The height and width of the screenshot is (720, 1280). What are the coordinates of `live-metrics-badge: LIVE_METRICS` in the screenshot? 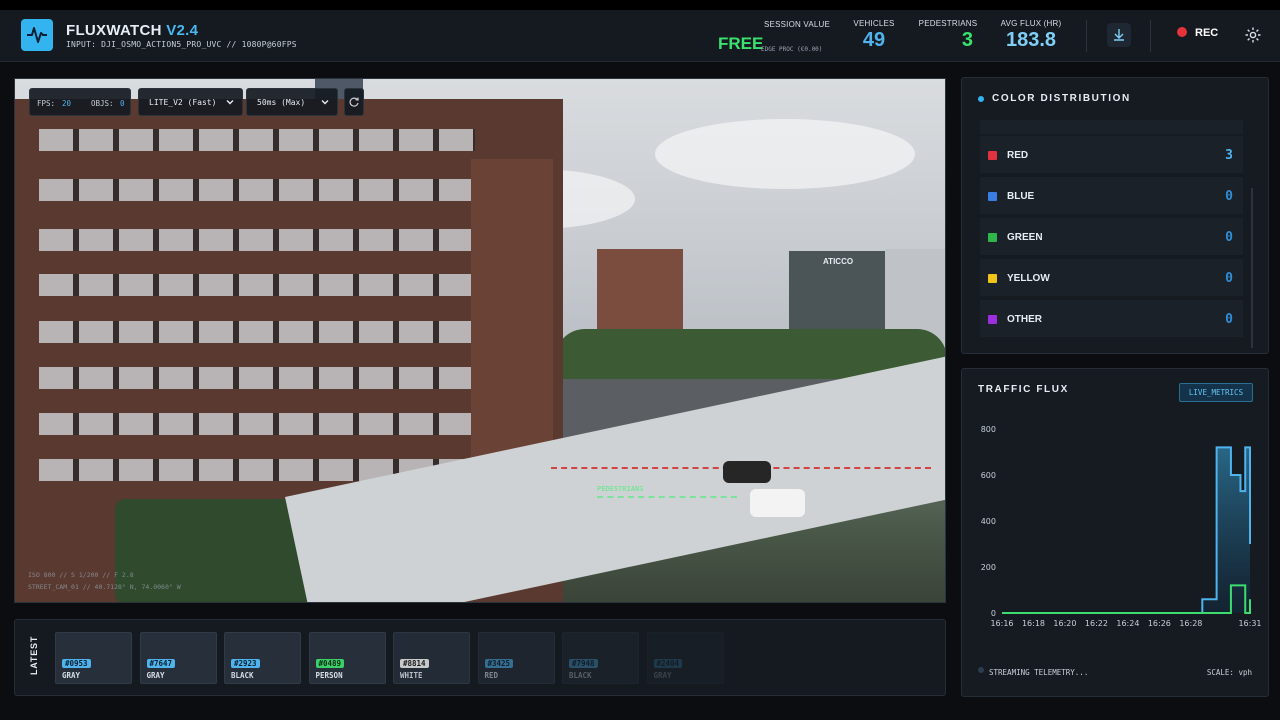 It's located at (1216, 392).